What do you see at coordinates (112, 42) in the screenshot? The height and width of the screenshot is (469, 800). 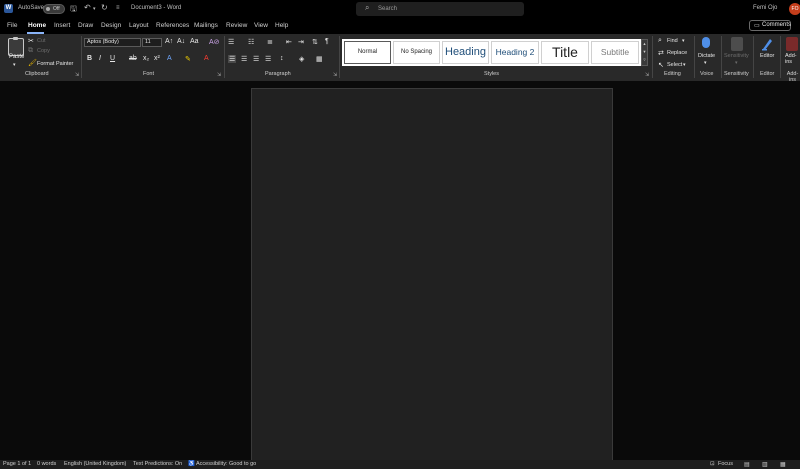 I see `font-name-select: Aptos (Body)` at bounding box center [112, 42].